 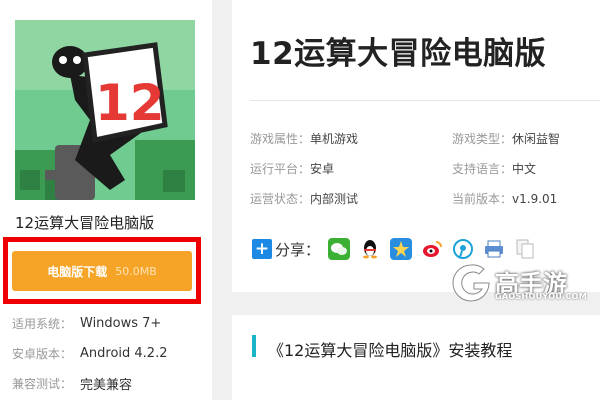 What do you see at coordinates (254, 346) in the screenshot?
I see `tutorial-accent-bar` at bounding box center [254, 346].